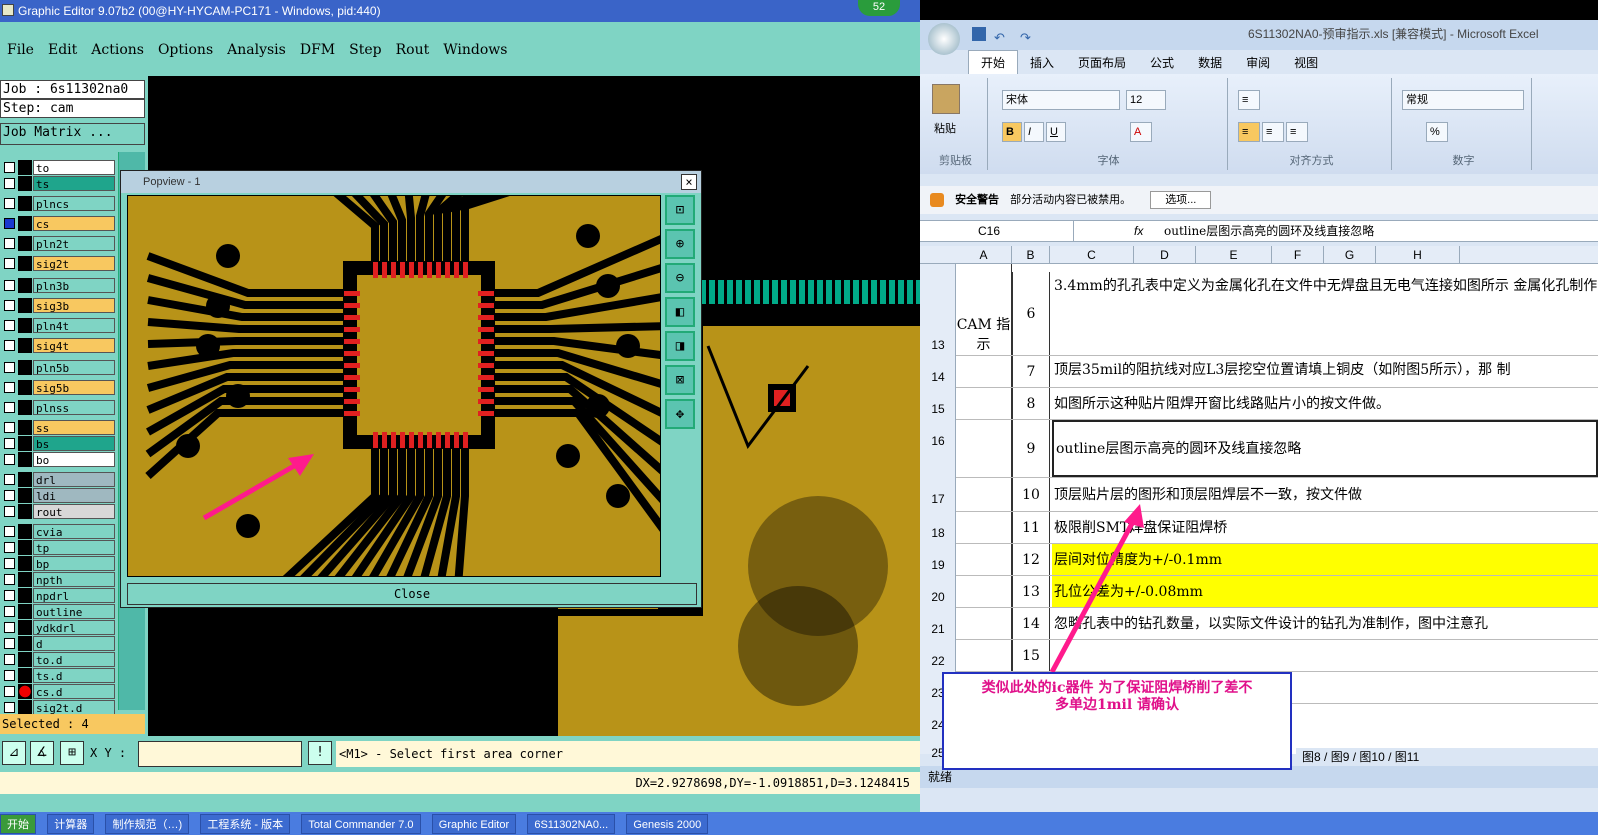 This screenshot has width=1598, height=835. What do you see at coordinates (1042, 63) in the screenshot?
I see `tab-insert: 插入` at bounding box center [1042, 63].